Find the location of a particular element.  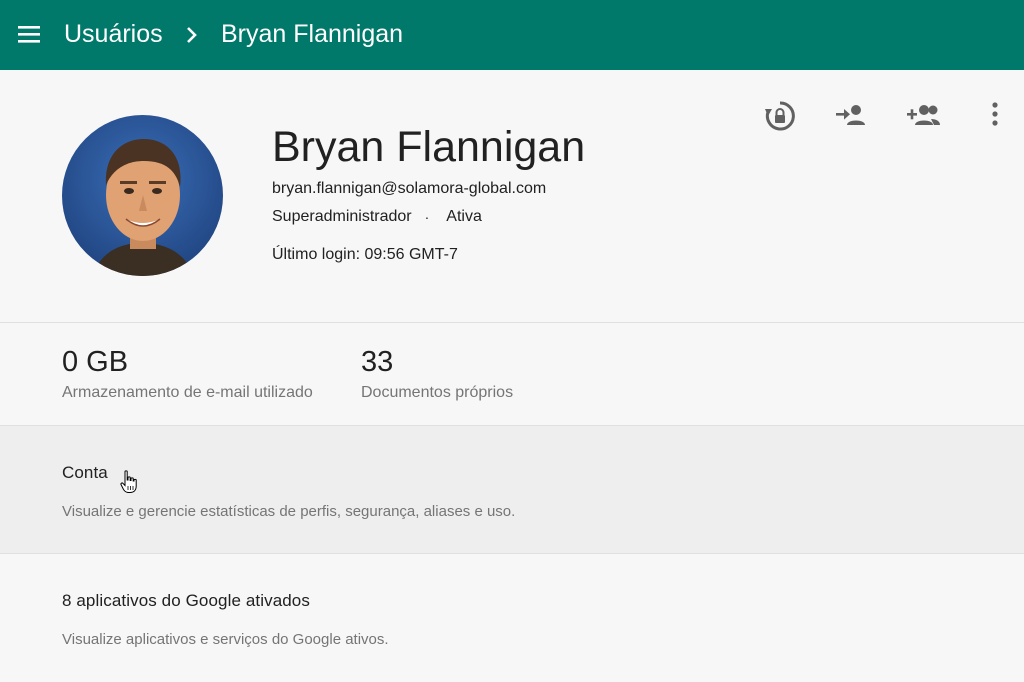

more-options-icon is located at coordinates (995, 114).